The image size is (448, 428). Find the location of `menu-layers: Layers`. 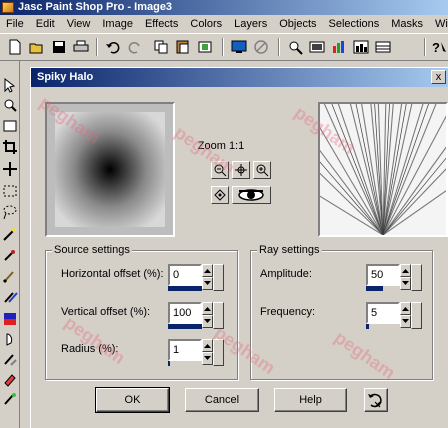

menu-layers: Layers is located at coordinates (250, 24).